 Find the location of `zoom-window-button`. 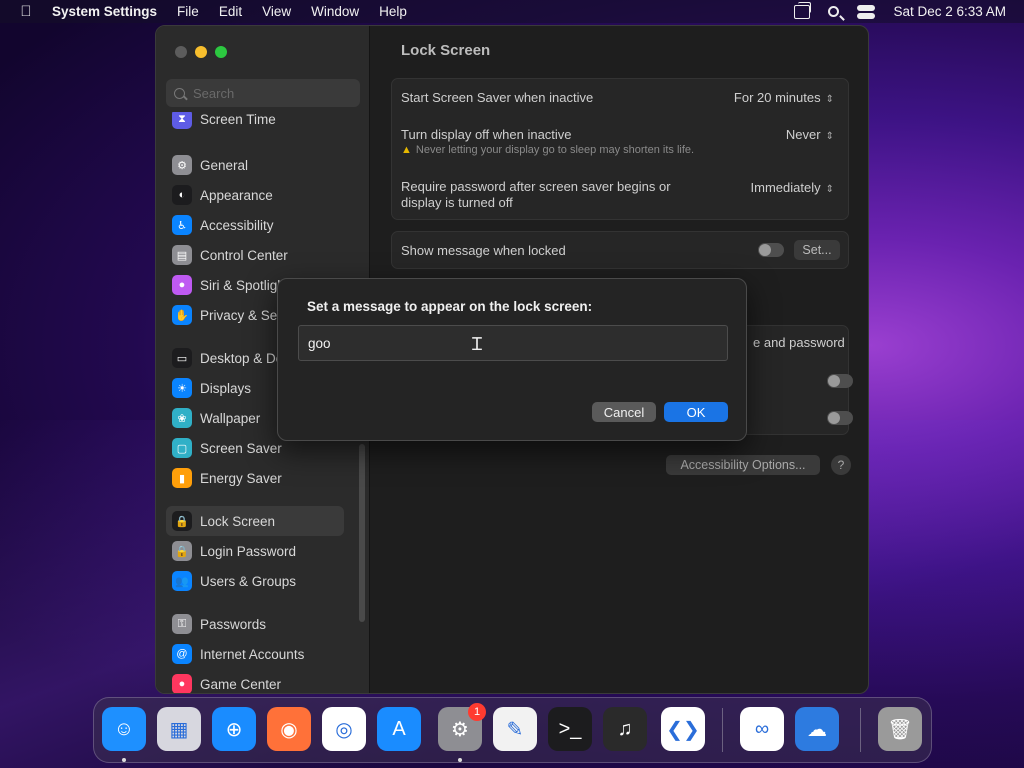

zoom-window-button is located at coordinates (221, 52).